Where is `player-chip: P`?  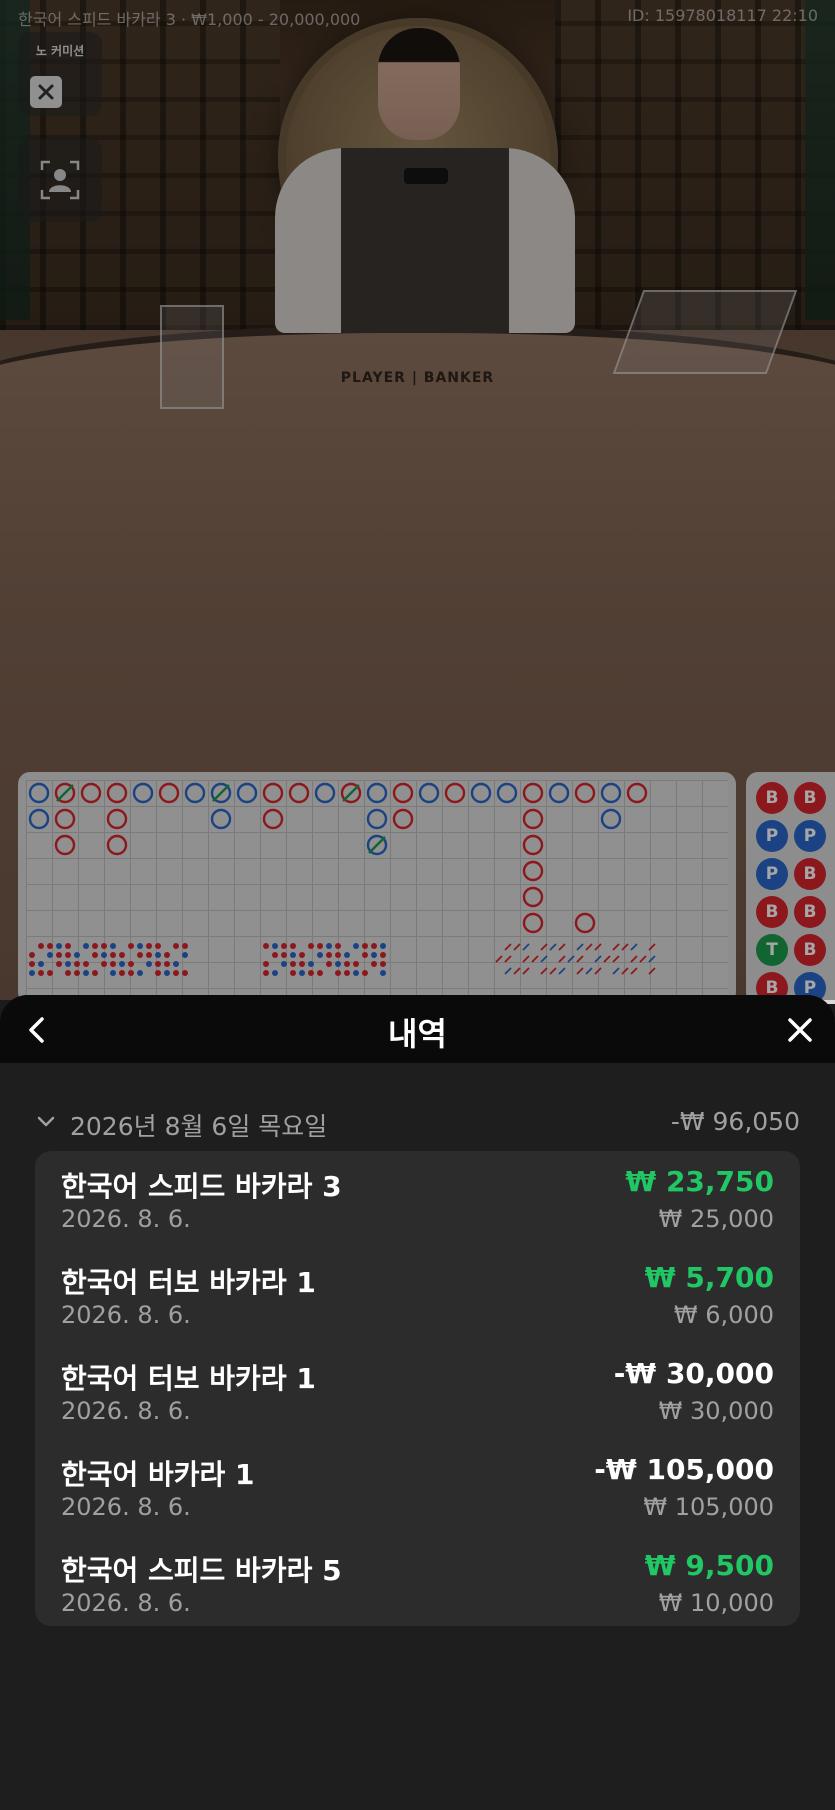 player-chip: P is located at coordinates (772, 836).